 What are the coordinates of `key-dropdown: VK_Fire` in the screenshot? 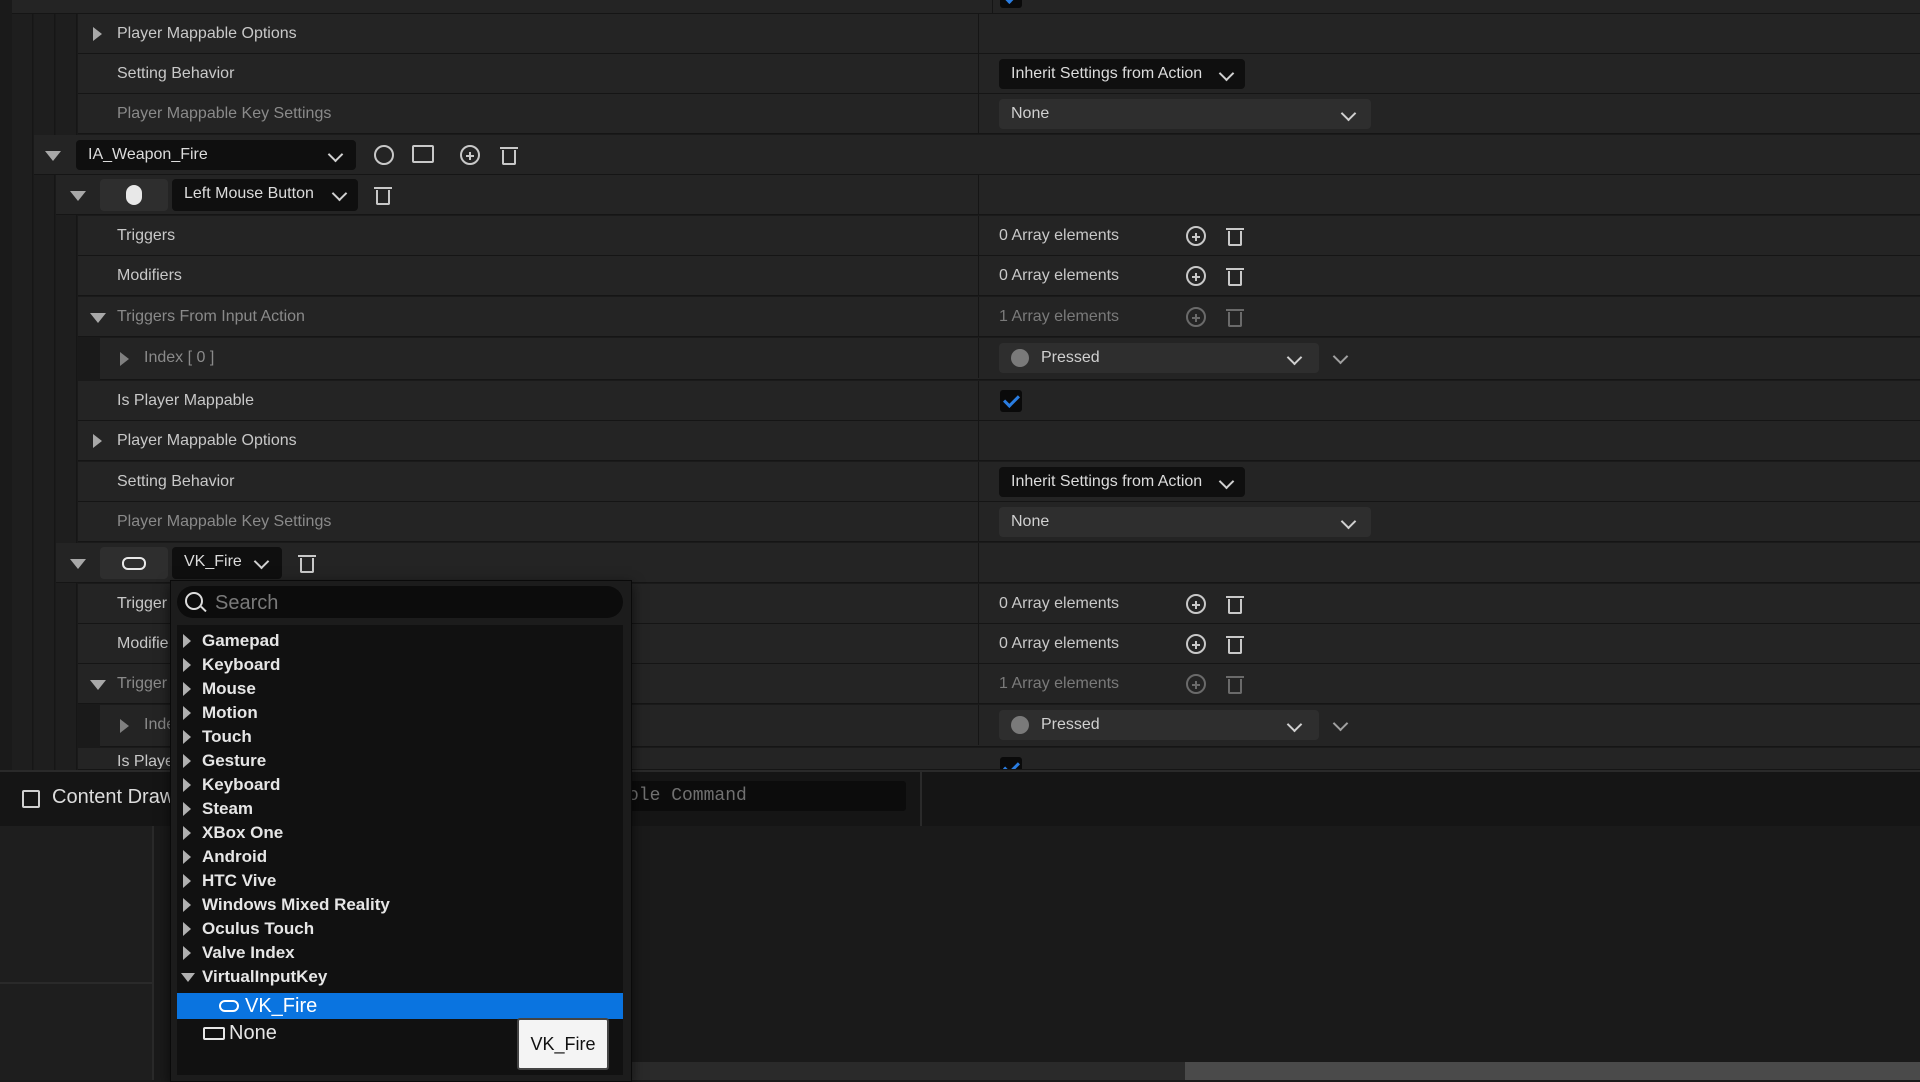 It's located at (227, 563).